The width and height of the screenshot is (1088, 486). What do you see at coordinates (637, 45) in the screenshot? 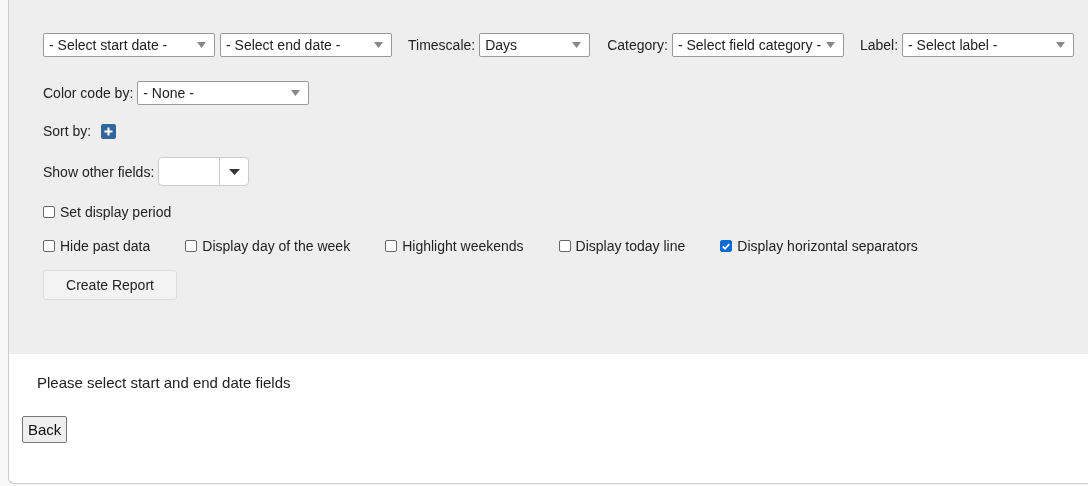
I see `filter-label: Category:` at bounding box center [637, 45].